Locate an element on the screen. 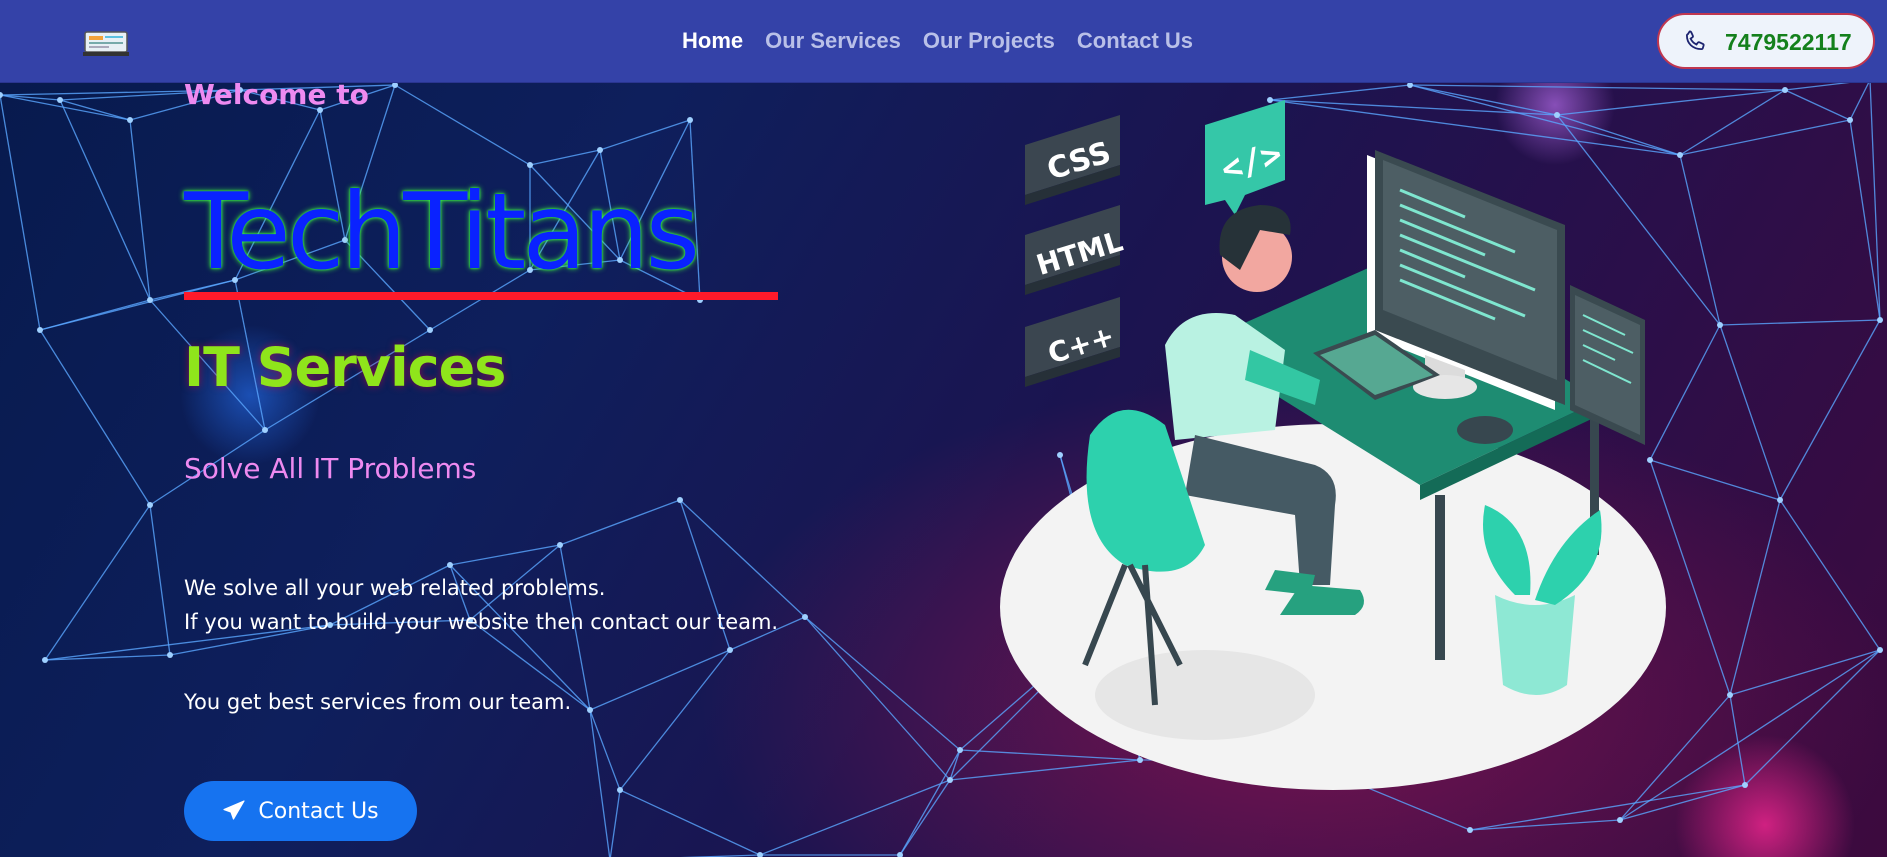 Image resolution: width=1887 pixels, height=857 pixels. description-line-3: You get best services from our team. is located at coordinates (378, 702).